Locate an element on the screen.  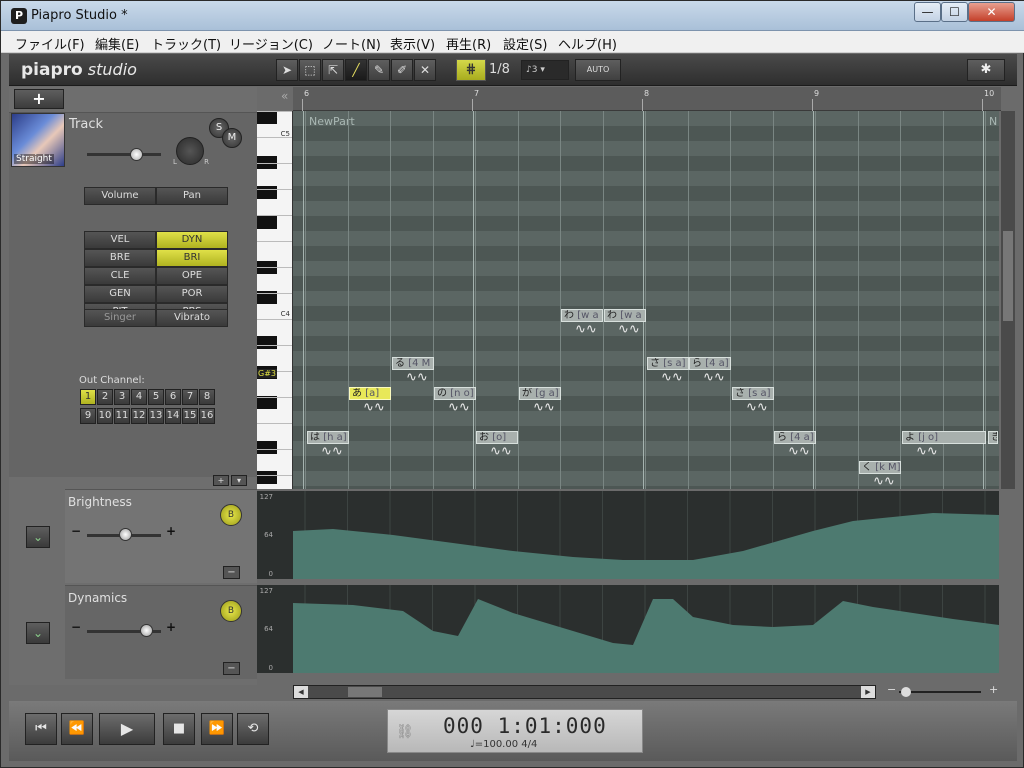
menu-view: 表示(V) is located at coordinates (412, 43).